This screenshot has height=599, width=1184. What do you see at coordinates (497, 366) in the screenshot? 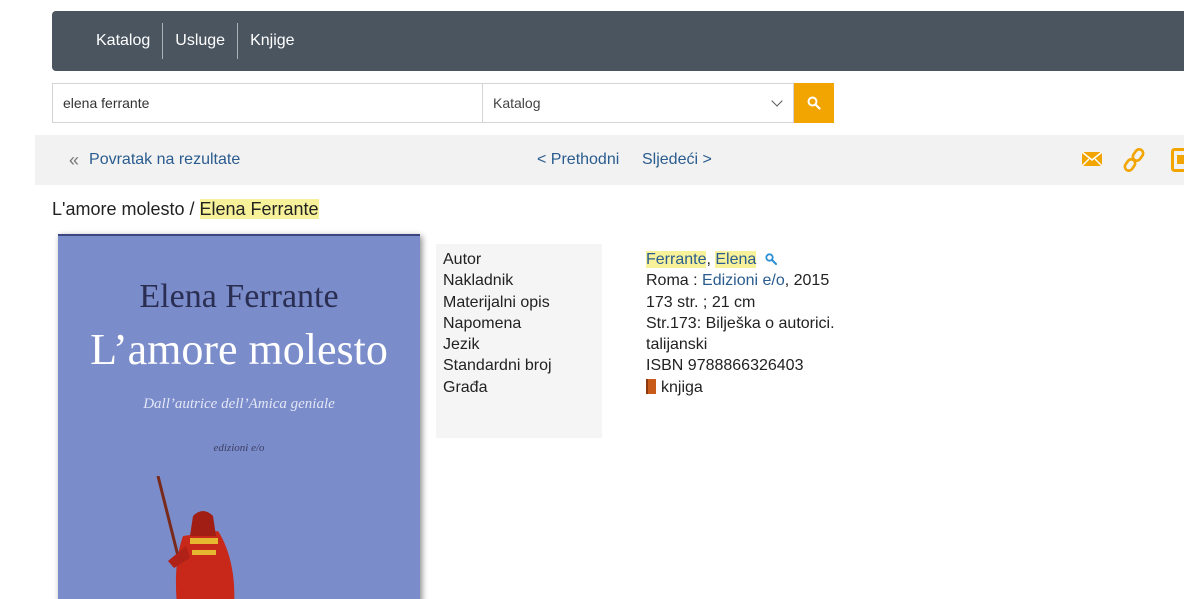
I see `label-standardni-broj: Standardni broj` at bounding box center [497, 366].